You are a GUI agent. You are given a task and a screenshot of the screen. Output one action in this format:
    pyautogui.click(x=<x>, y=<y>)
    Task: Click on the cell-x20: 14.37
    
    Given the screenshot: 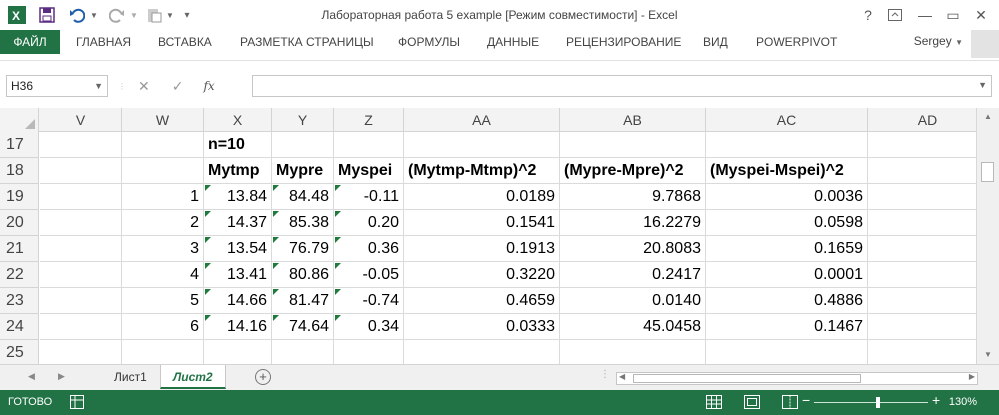 What is the action you would take?
    pyautogui.click(x=238, y=223)
    